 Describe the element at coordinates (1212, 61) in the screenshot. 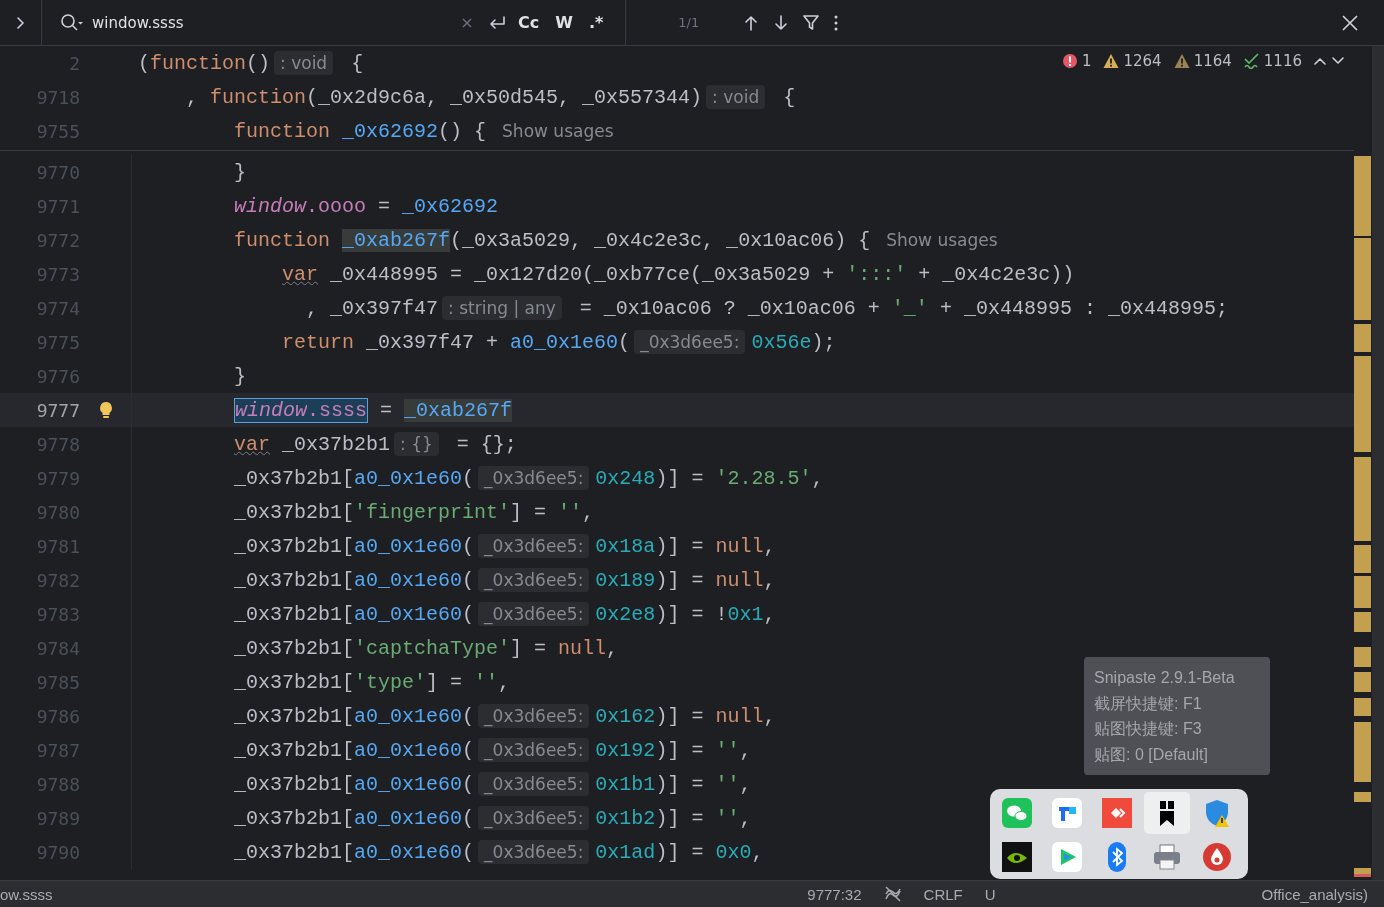

I see `problem-count: 1164` at that location.